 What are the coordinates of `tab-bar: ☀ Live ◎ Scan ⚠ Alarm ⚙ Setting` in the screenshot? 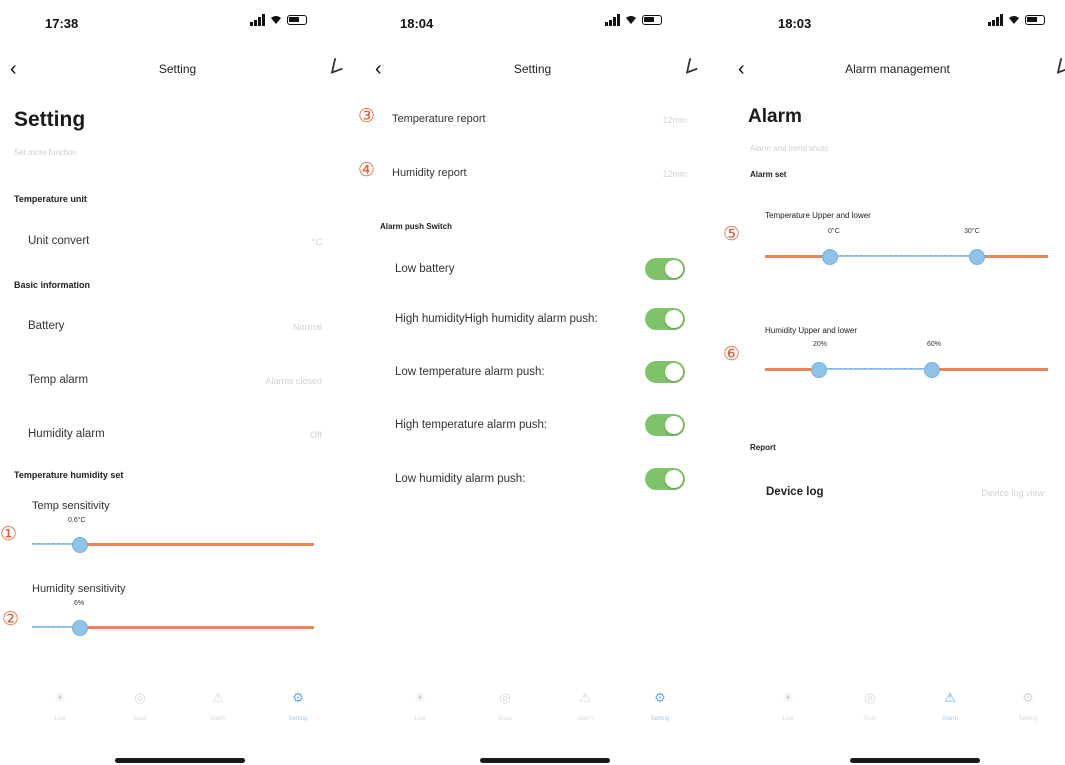 It's located at (177, 715).